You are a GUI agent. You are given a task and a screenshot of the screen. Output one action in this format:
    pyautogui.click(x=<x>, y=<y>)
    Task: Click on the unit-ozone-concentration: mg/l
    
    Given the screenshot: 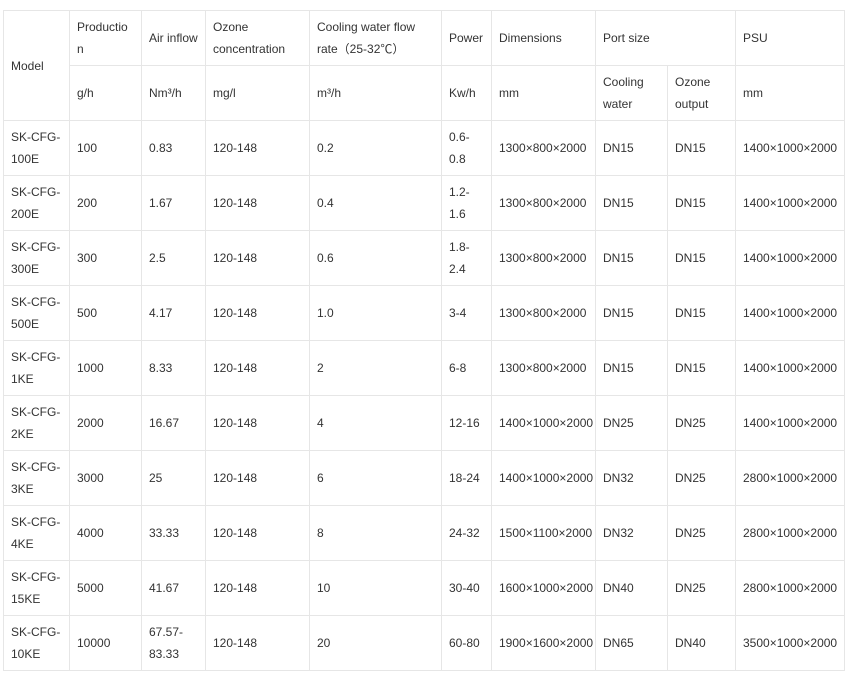 What is the action you would take?
    pyautogui.click(x=257, y=93)
    